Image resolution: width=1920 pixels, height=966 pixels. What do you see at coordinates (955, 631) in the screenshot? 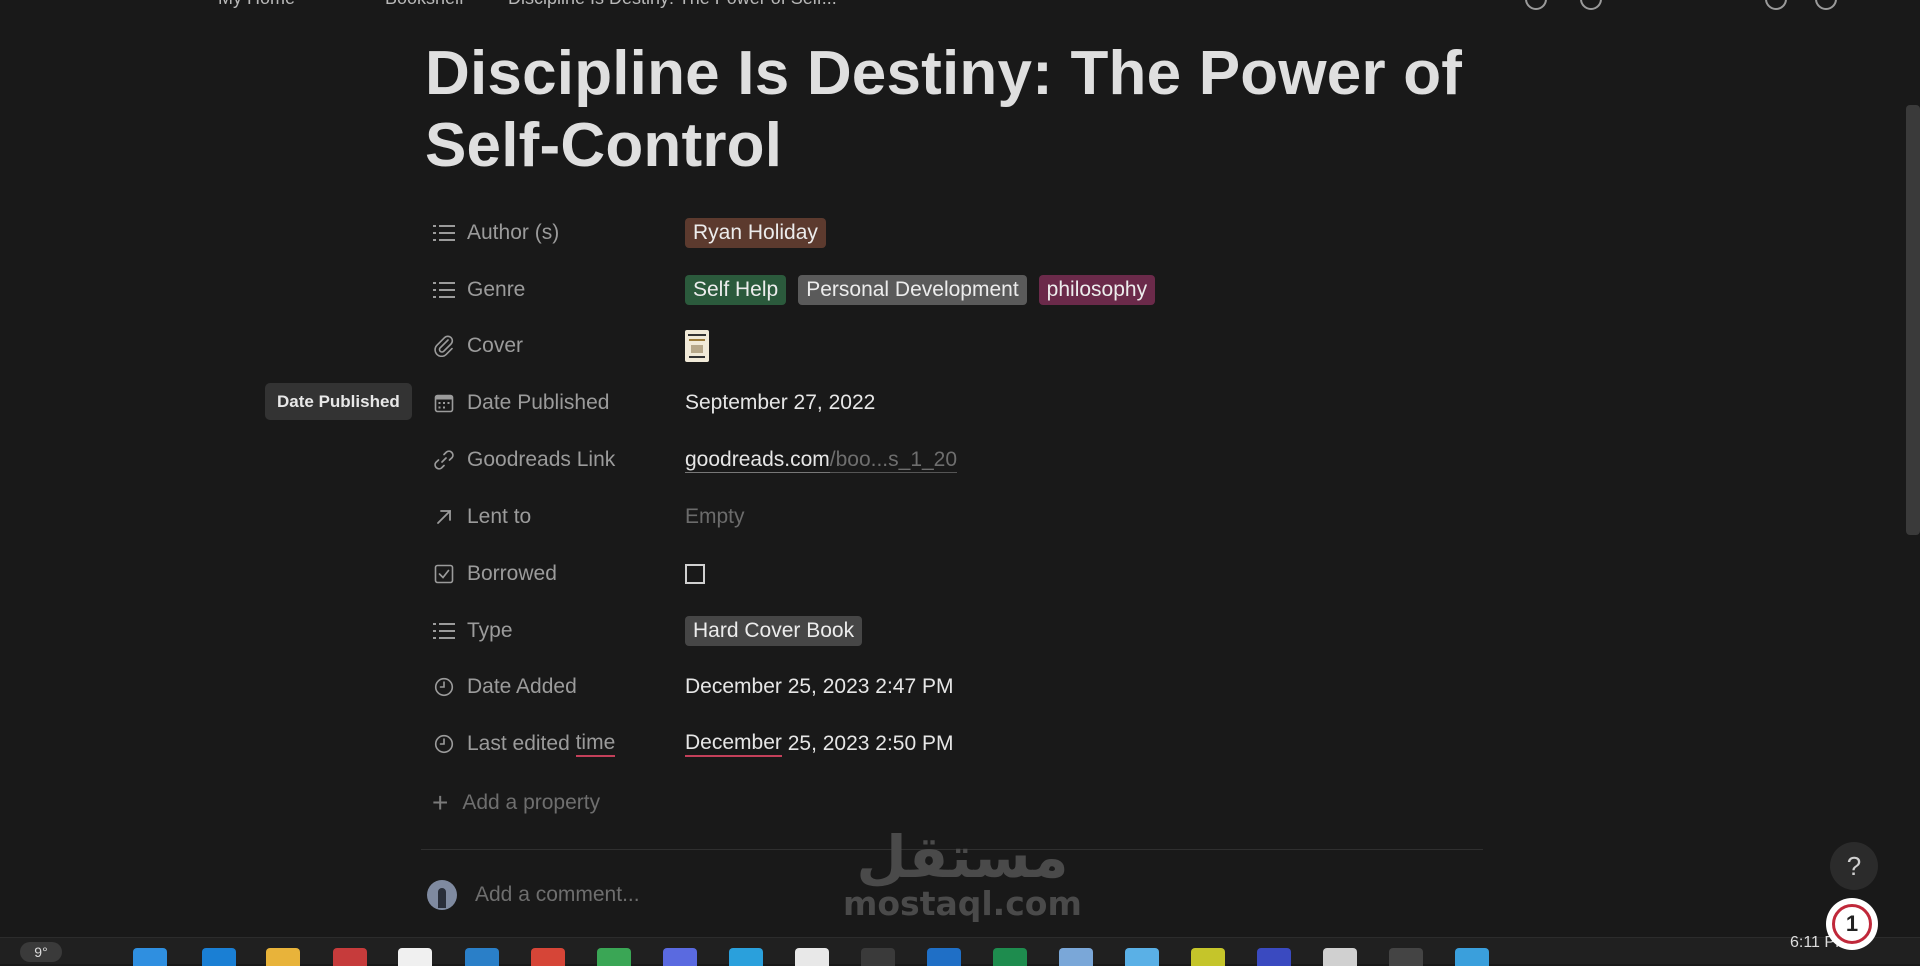
I see `property-type: Type Hard Cover Book` at bounding box center [955, 631].